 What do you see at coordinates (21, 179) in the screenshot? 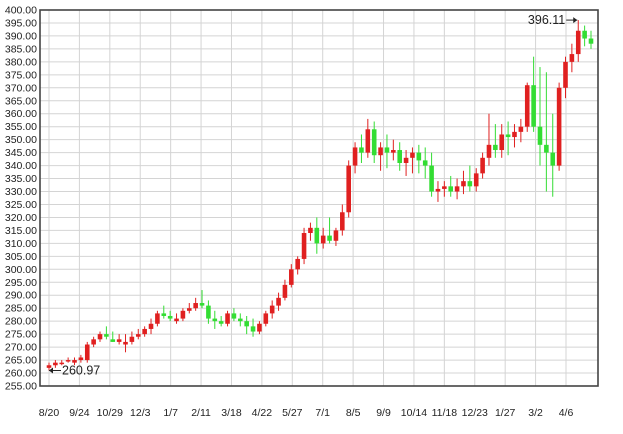
I see `y-tick-label: 335.00` at bounding box center [21, 179].